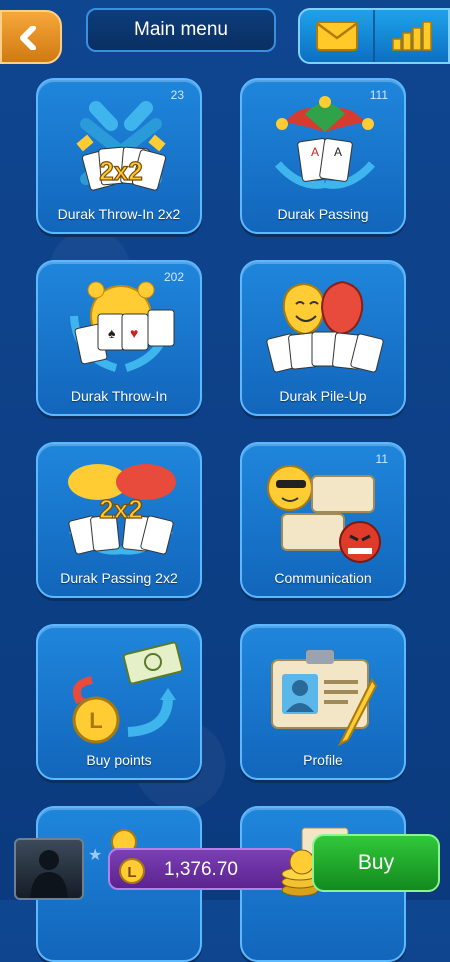 This screenshot has width=450, height=962. What do you see at coordinates (325, 142) in the screenshot?
I see `jester-hat-cards-icon: A A` at bounding box center [325, 142].